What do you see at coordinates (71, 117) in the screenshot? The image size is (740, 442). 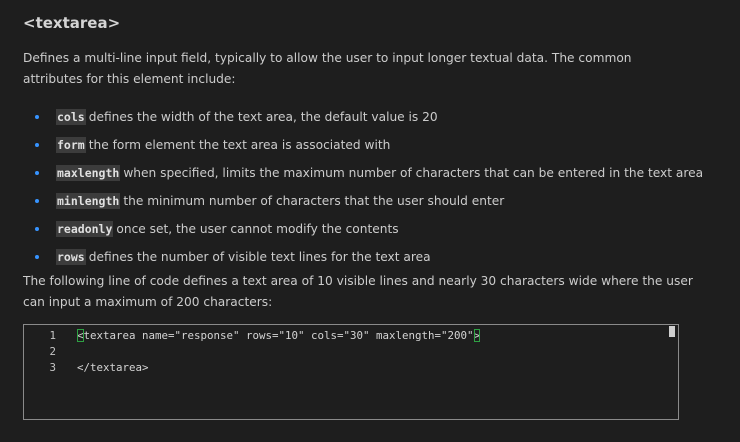 I see `attribute-code: cols` at bounding box center [71, 117].